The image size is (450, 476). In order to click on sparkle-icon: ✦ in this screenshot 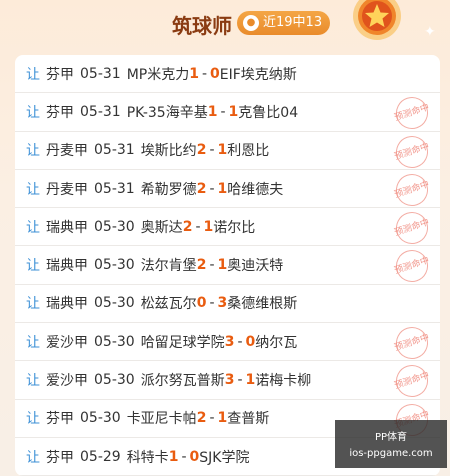, I will do `click(430, 32)`.